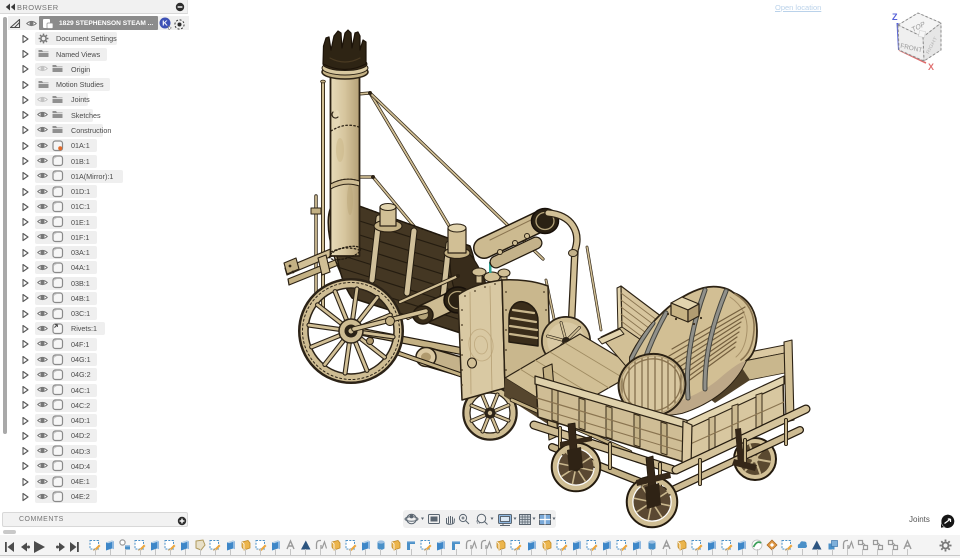  Describe the element at coordinates (895, 17) in the screenshot. I see `svg-text: Z` at that location.